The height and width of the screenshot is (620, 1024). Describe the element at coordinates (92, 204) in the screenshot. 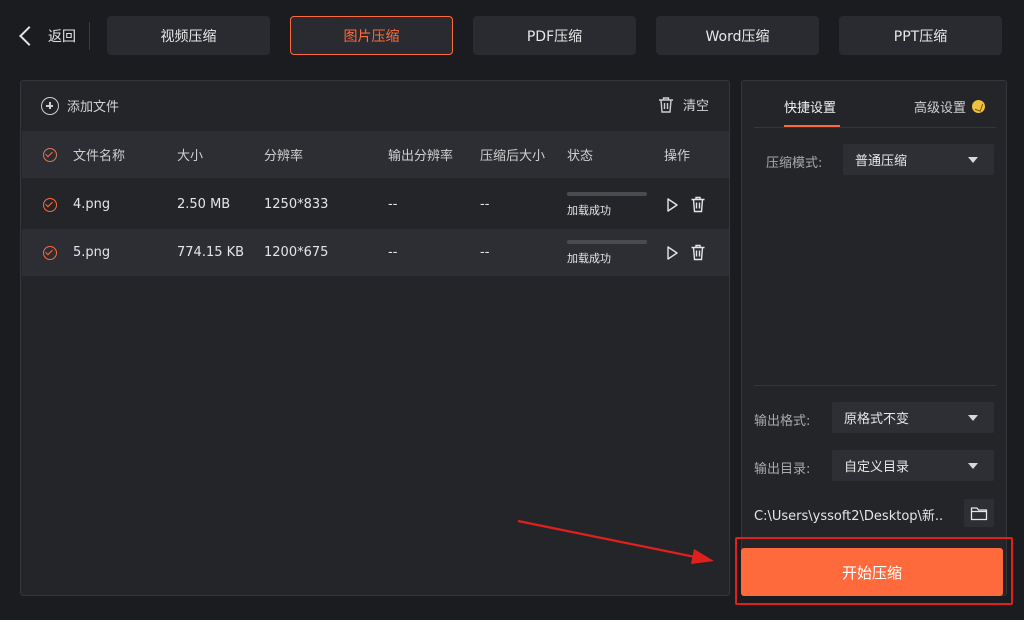

I see `file-name: 4.png` at that location.